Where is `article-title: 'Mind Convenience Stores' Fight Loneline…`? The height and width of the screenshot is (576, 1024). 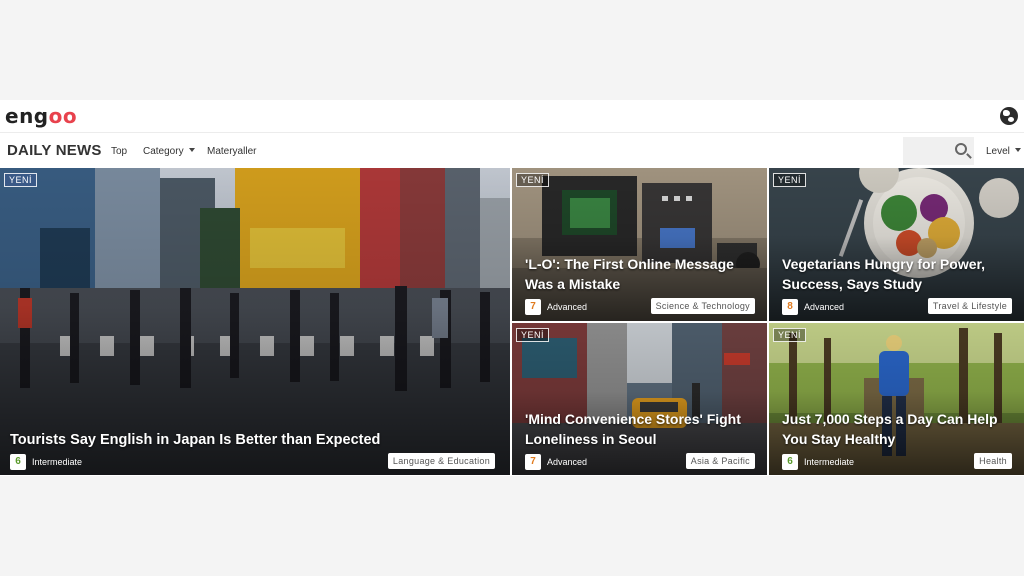 article-title: 'Mind Convenience Stores' Fight Loneline… is located at coordinates (643, 429).